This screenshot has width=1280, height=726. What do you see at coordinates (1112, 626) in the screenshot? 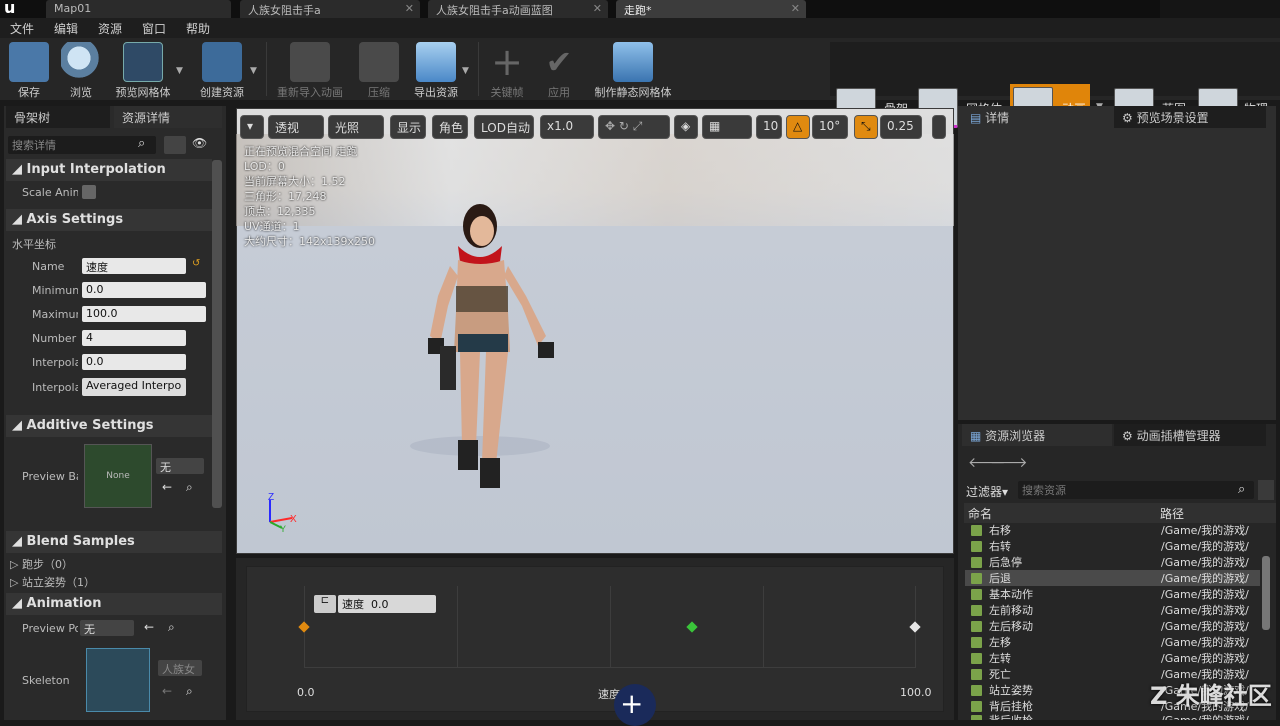
I see `list-item: 左后移动/Game/我的游戏/` at bounding box center [1112, 626].